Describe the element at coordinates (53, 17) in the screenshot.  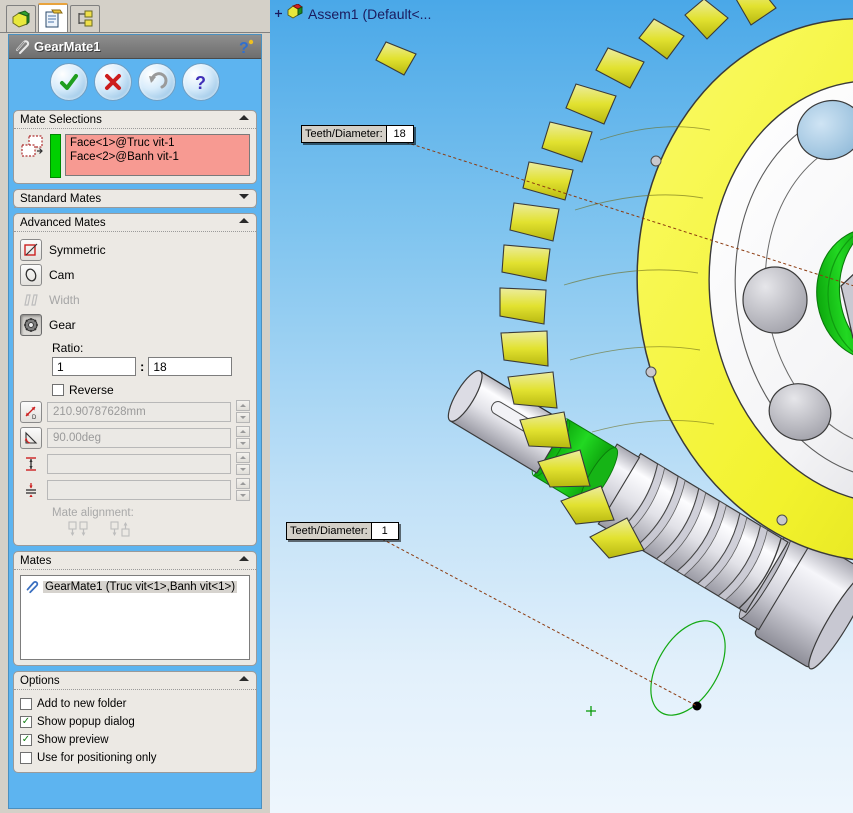
I see `property-manager-tab` at that location.